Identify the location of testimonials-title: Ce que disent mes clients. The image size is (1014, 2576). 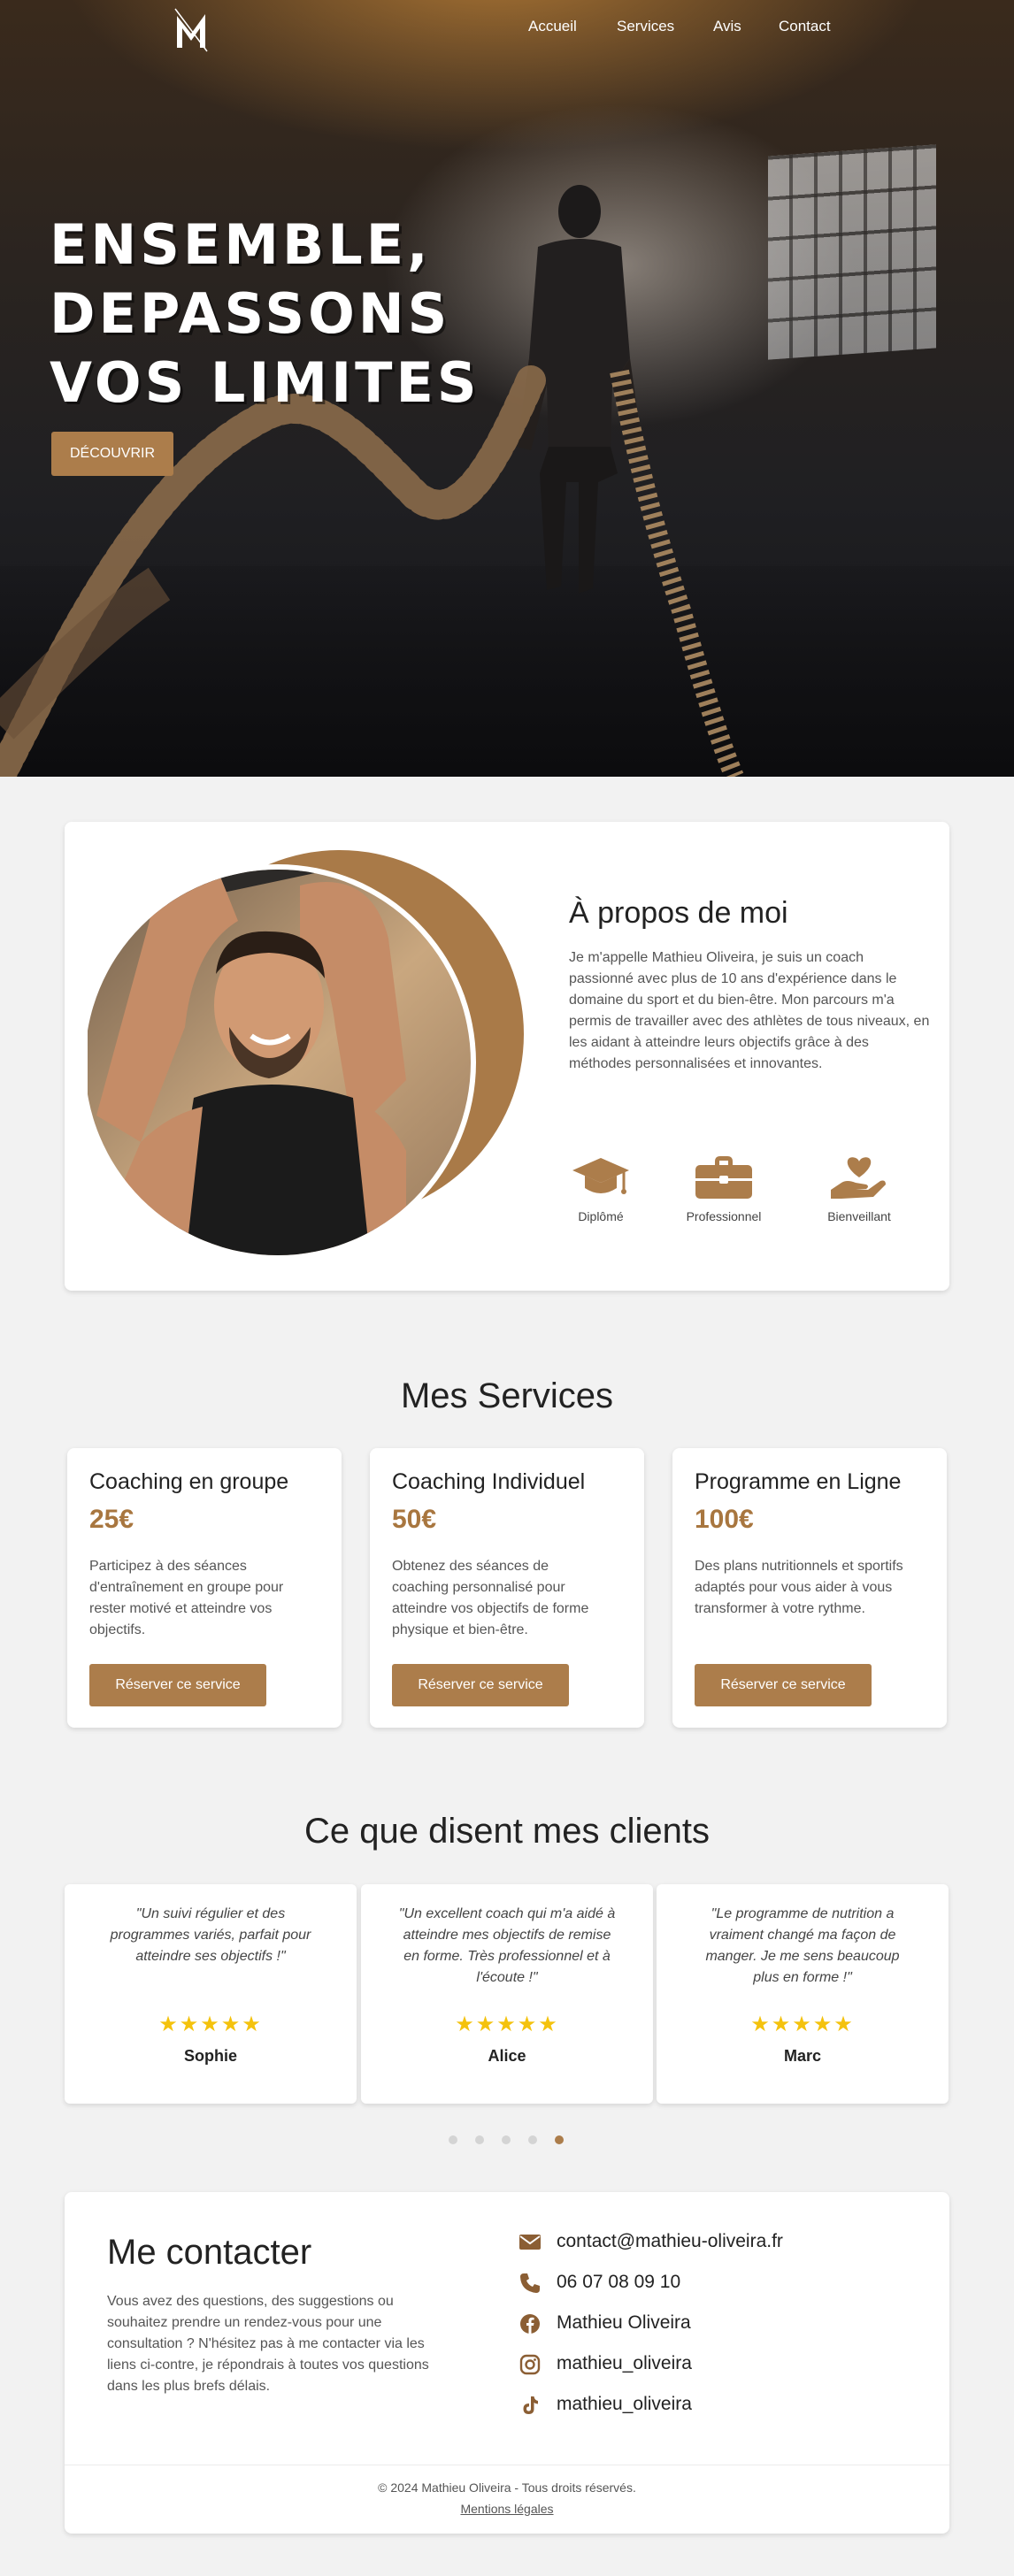
(506, 1831).